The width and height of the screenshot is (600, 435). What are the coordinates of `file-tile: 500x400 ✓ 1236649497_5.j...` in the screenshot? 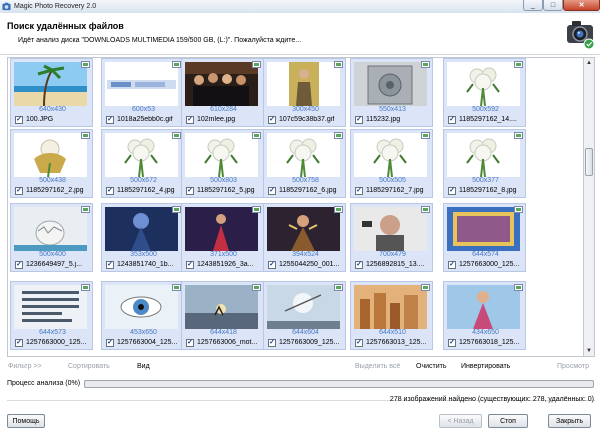 It's located at (51, 237).